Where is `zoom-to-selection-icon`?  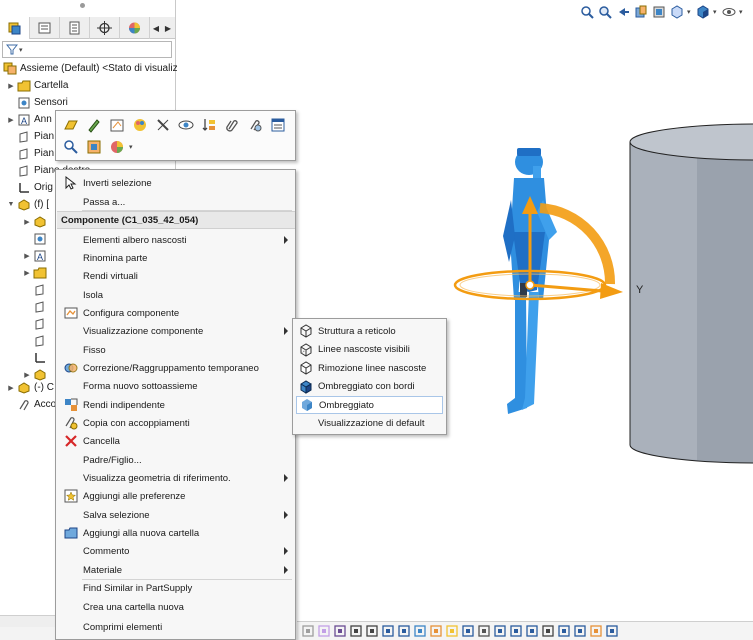
zoom-to-selection-icon is located at coordinates (71, 147).